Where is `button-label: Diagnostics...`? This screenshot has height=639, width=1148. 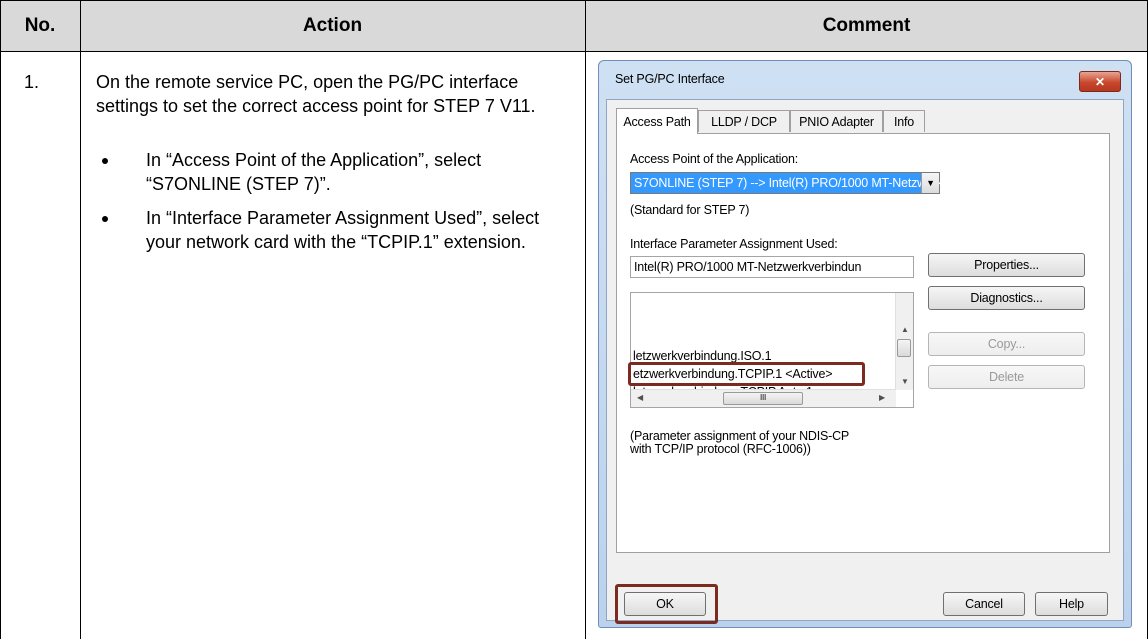 button-label: Diagnostics... is located at coordinates (1006, 298).